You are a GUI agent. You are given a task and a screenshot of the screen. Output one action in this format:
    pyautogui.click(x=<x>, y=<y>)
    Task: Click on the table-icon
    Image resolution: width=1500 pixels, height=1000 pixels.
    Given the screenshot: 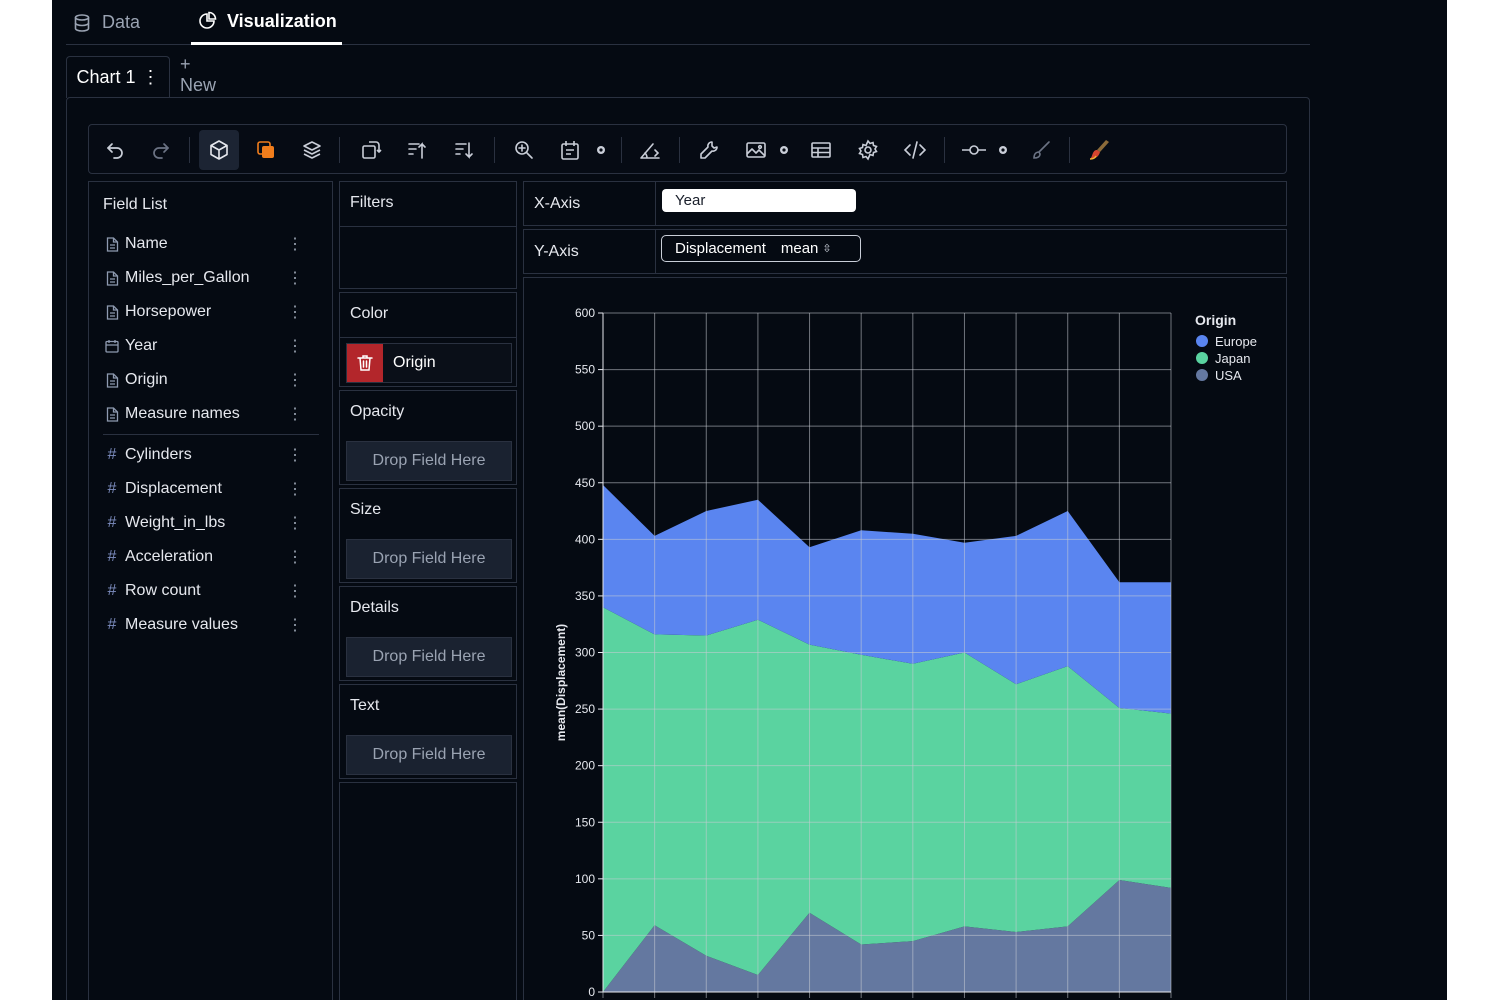 What is the action you would take?
    pyautogui.click(x=821, y=150)
    